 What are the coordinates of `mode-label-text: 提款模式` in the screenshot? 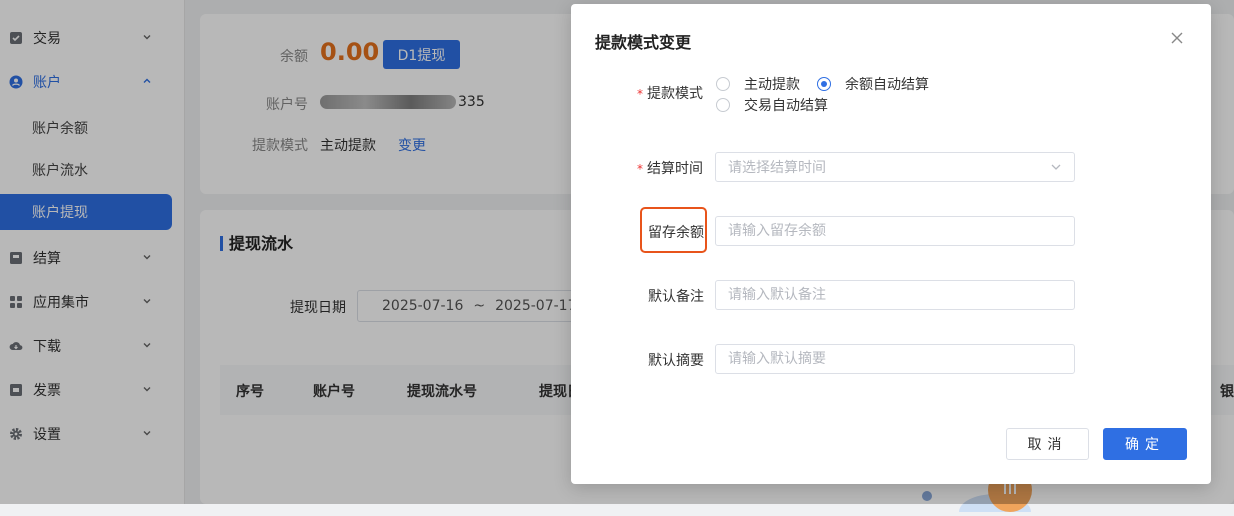 It's located at (675, 94).